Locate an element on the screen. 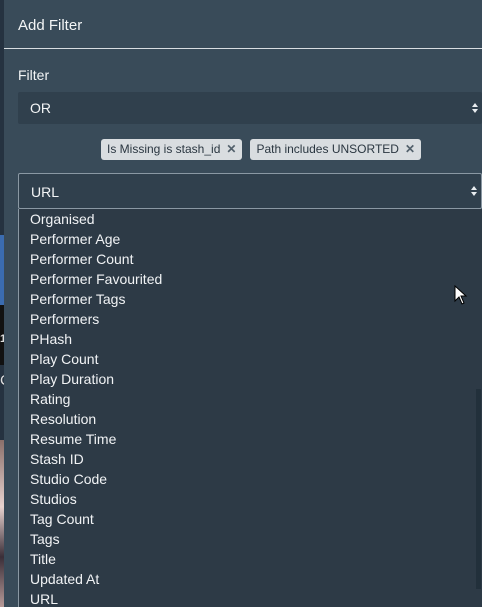  dropdown-option: Performers is located at coordinates (250, 319).